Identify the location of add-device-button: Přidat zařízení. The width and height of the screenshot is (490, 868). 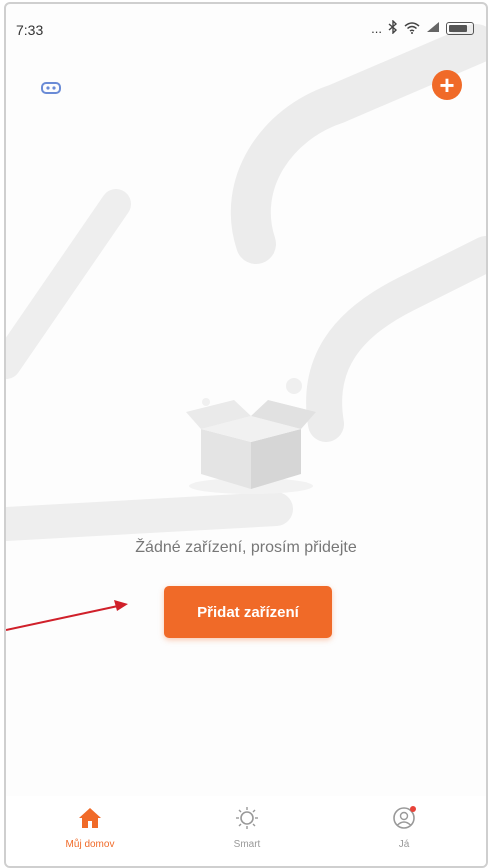
(248, 612).